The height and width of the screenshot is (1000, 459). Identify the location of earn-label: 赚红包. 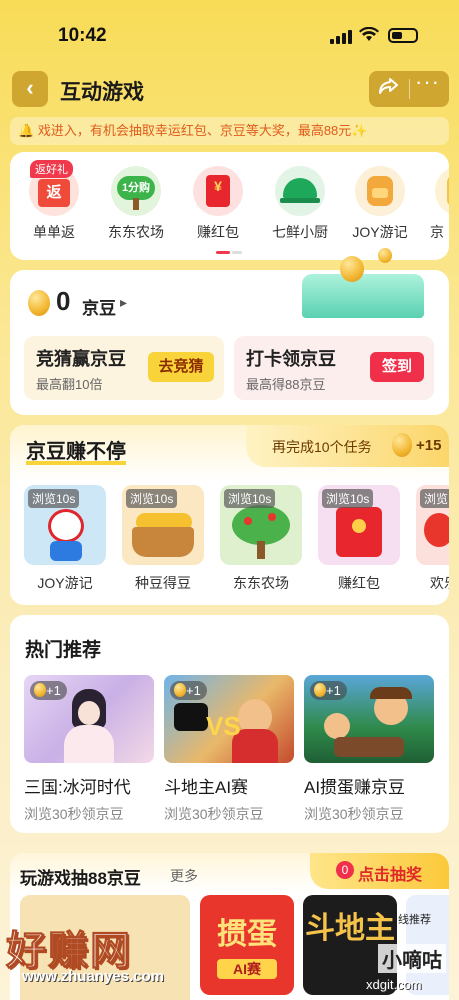
(359, 583).